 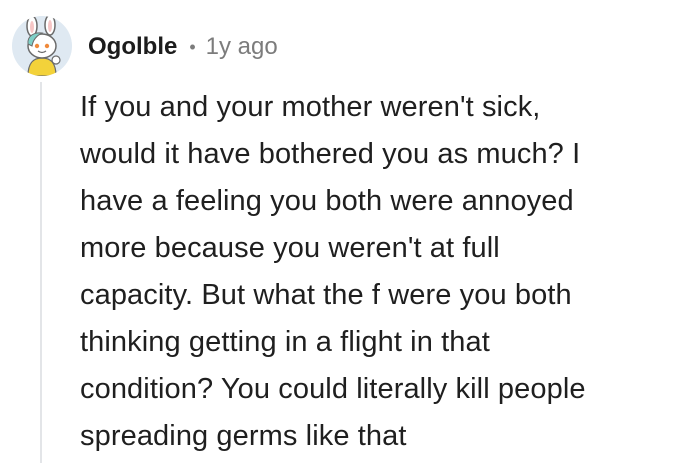 I want to click on username: Ogolble, so click(x=132, y=47).